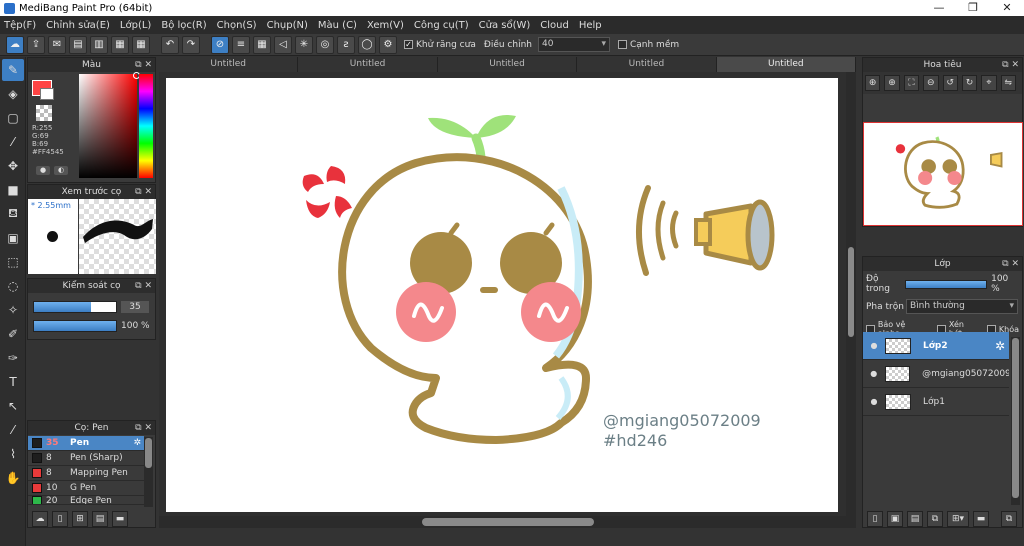  Describe the element at coordinates (148, 472) in the screenshot. I see `brush-list-scrollbar` at that location.